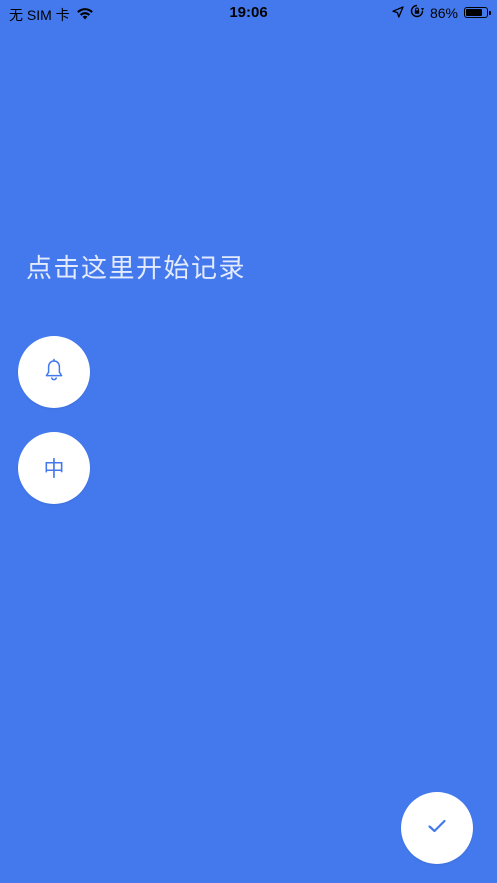 This screenshot has height=883, width=497. I want to click on status-bar-right: 86%, so click(441, 12).